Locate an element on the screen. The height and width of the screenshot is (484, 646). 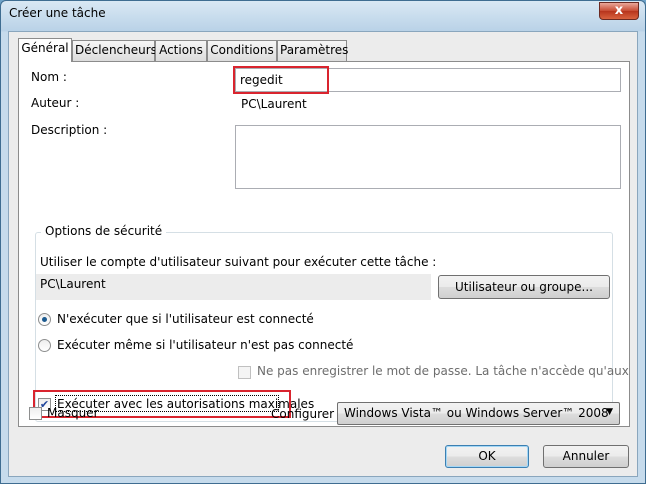
configure-value: Windows Vista™ ou Windows Server™ 2008 is located at coordinates (476, 413).